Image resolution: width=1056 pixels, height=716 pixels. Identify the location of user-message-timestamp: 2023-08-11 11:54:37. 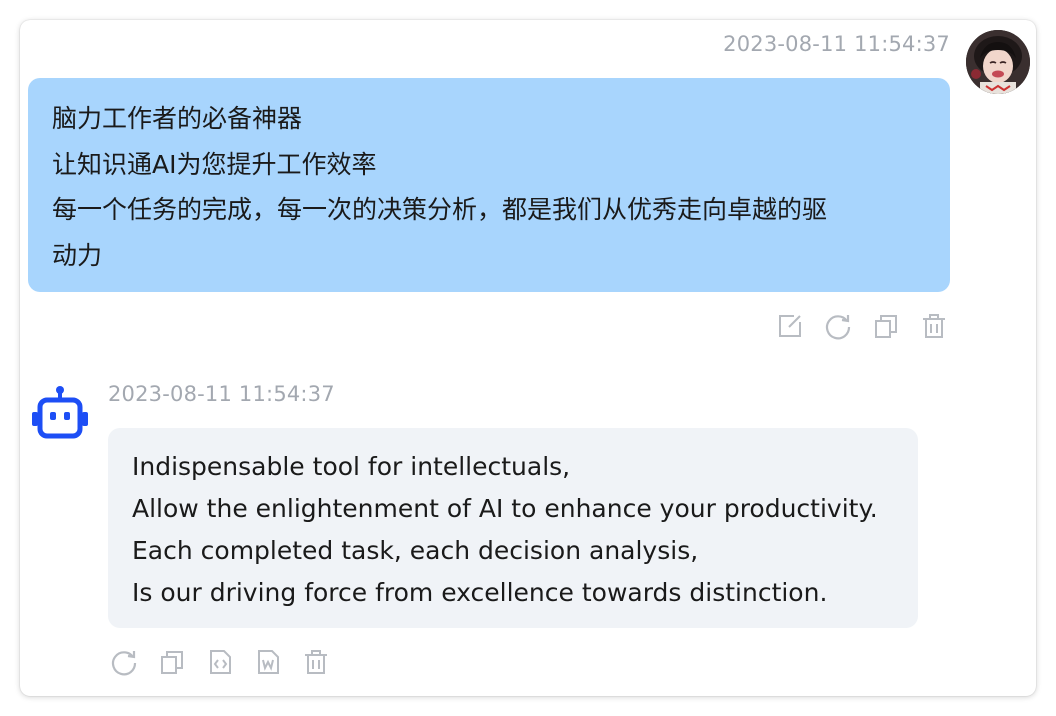
(836, 44).